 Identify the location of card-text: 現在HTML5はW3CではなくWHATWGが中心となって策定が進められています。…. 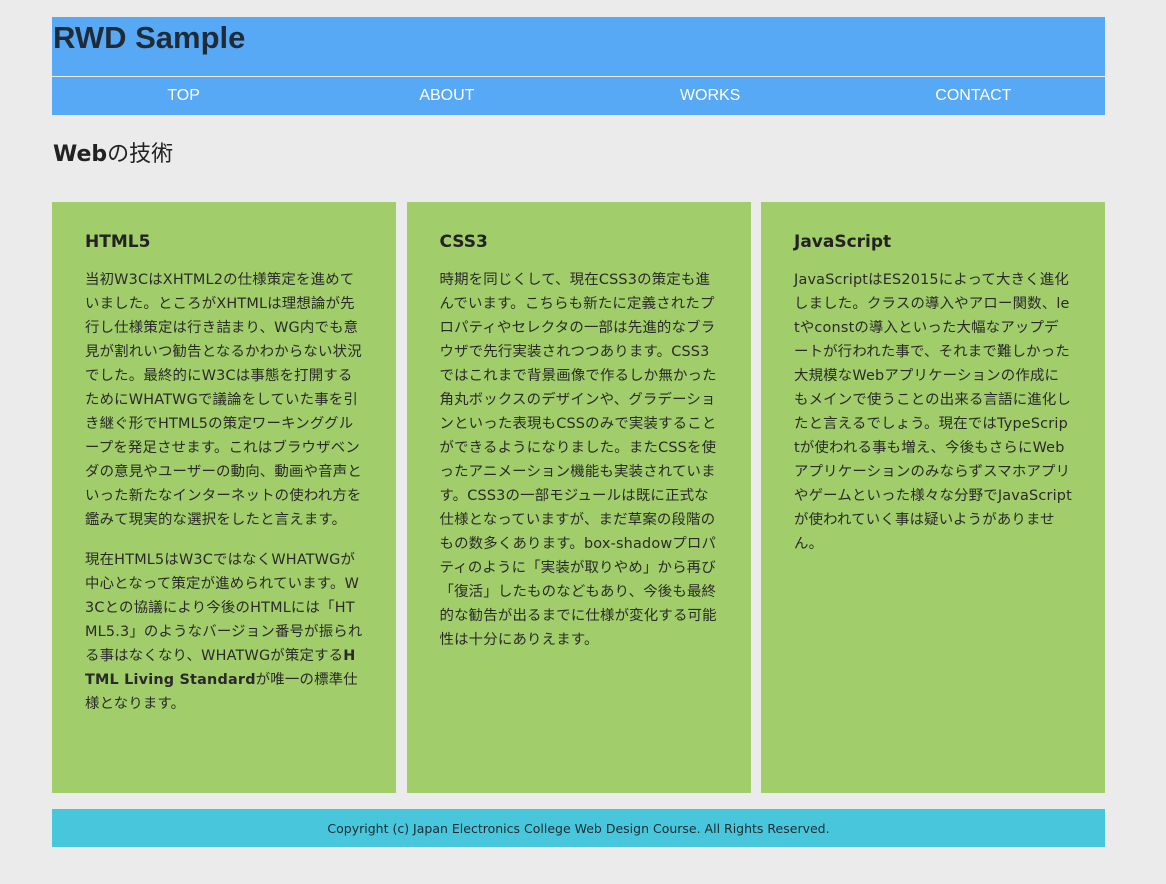
(224, 608).